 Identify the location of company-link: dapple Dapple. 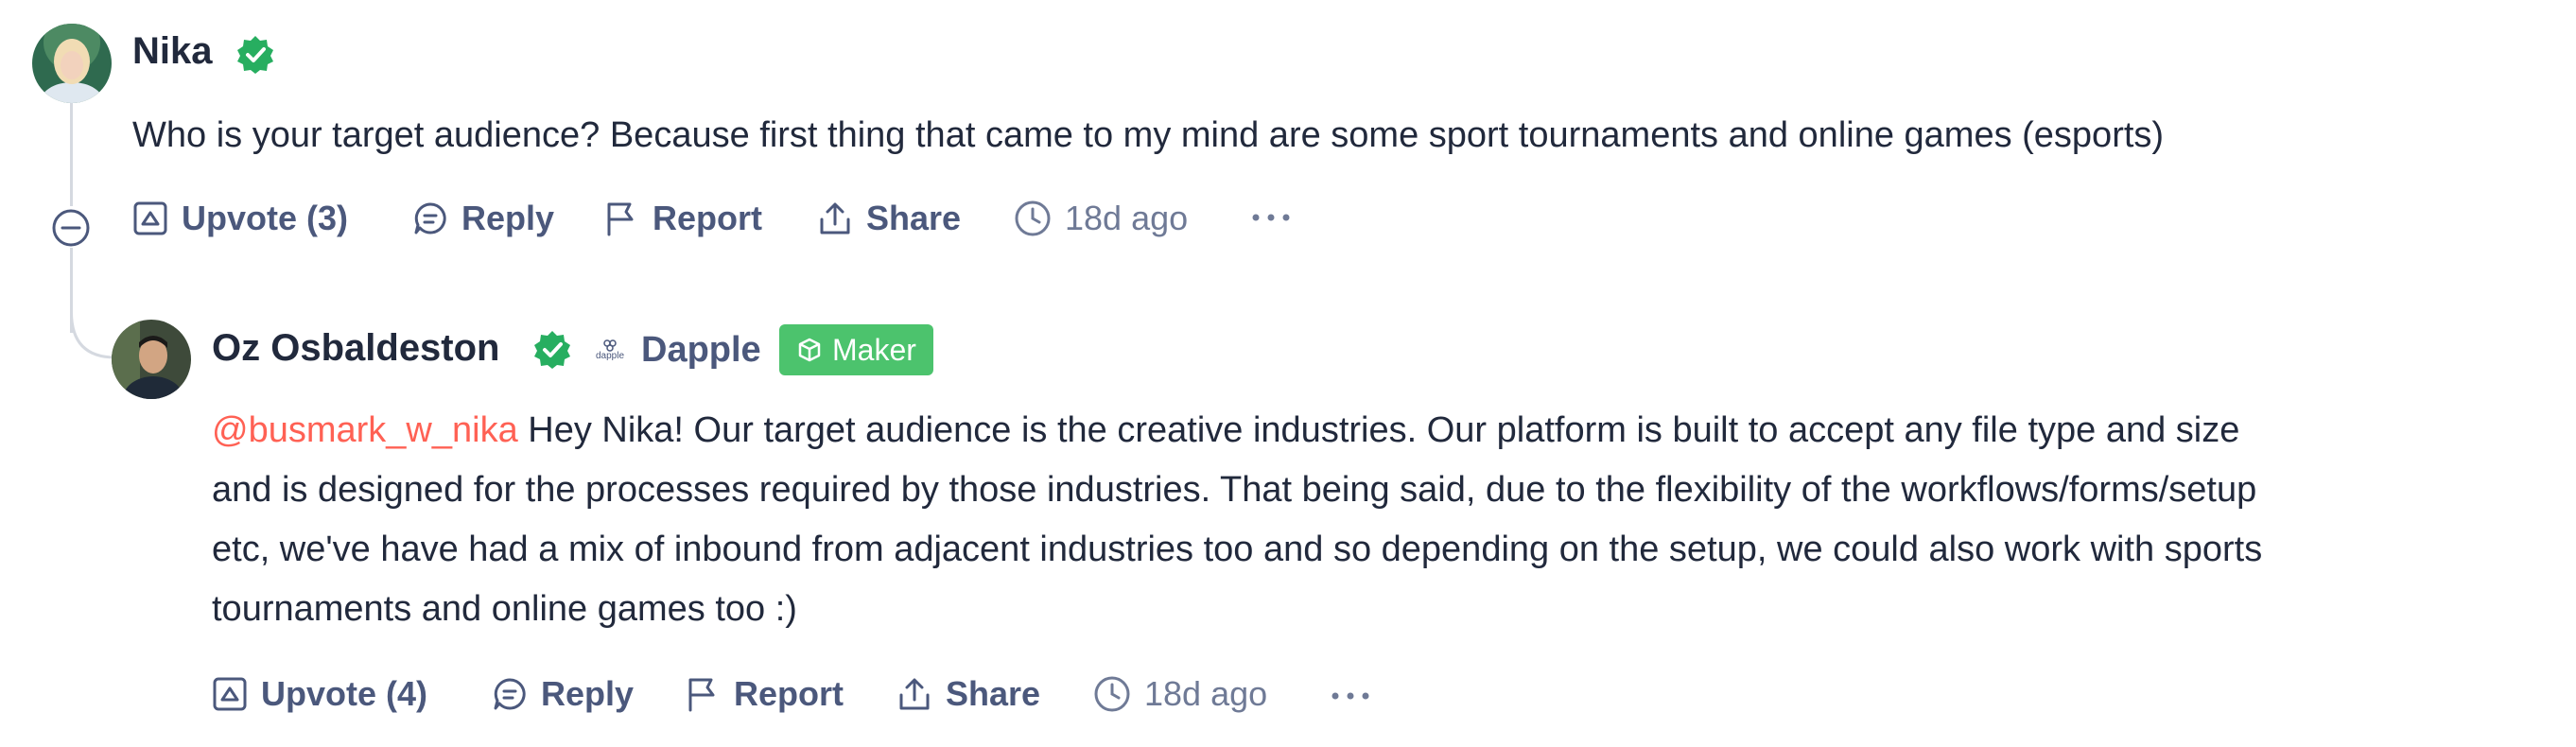
(676, 350).